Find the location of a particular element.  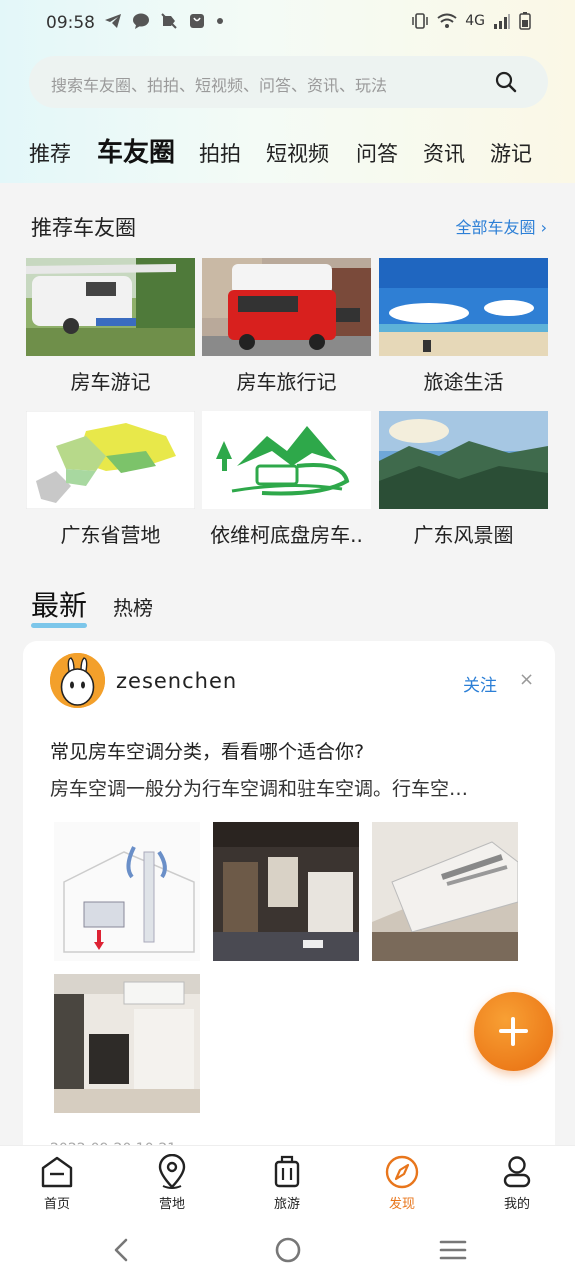

chat-icon is located at coordinates (141, 21).